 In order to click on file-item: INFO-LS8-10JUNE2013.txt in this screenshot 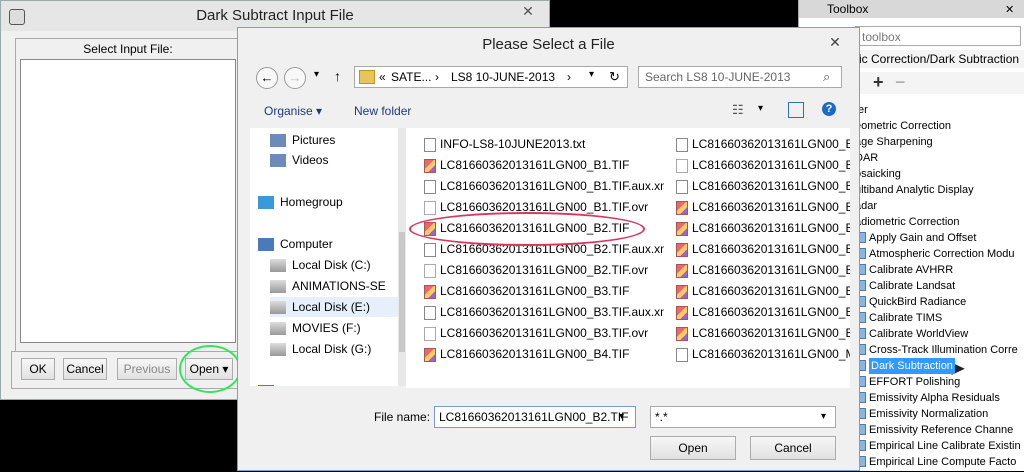, I will do `click(544, 144)`.